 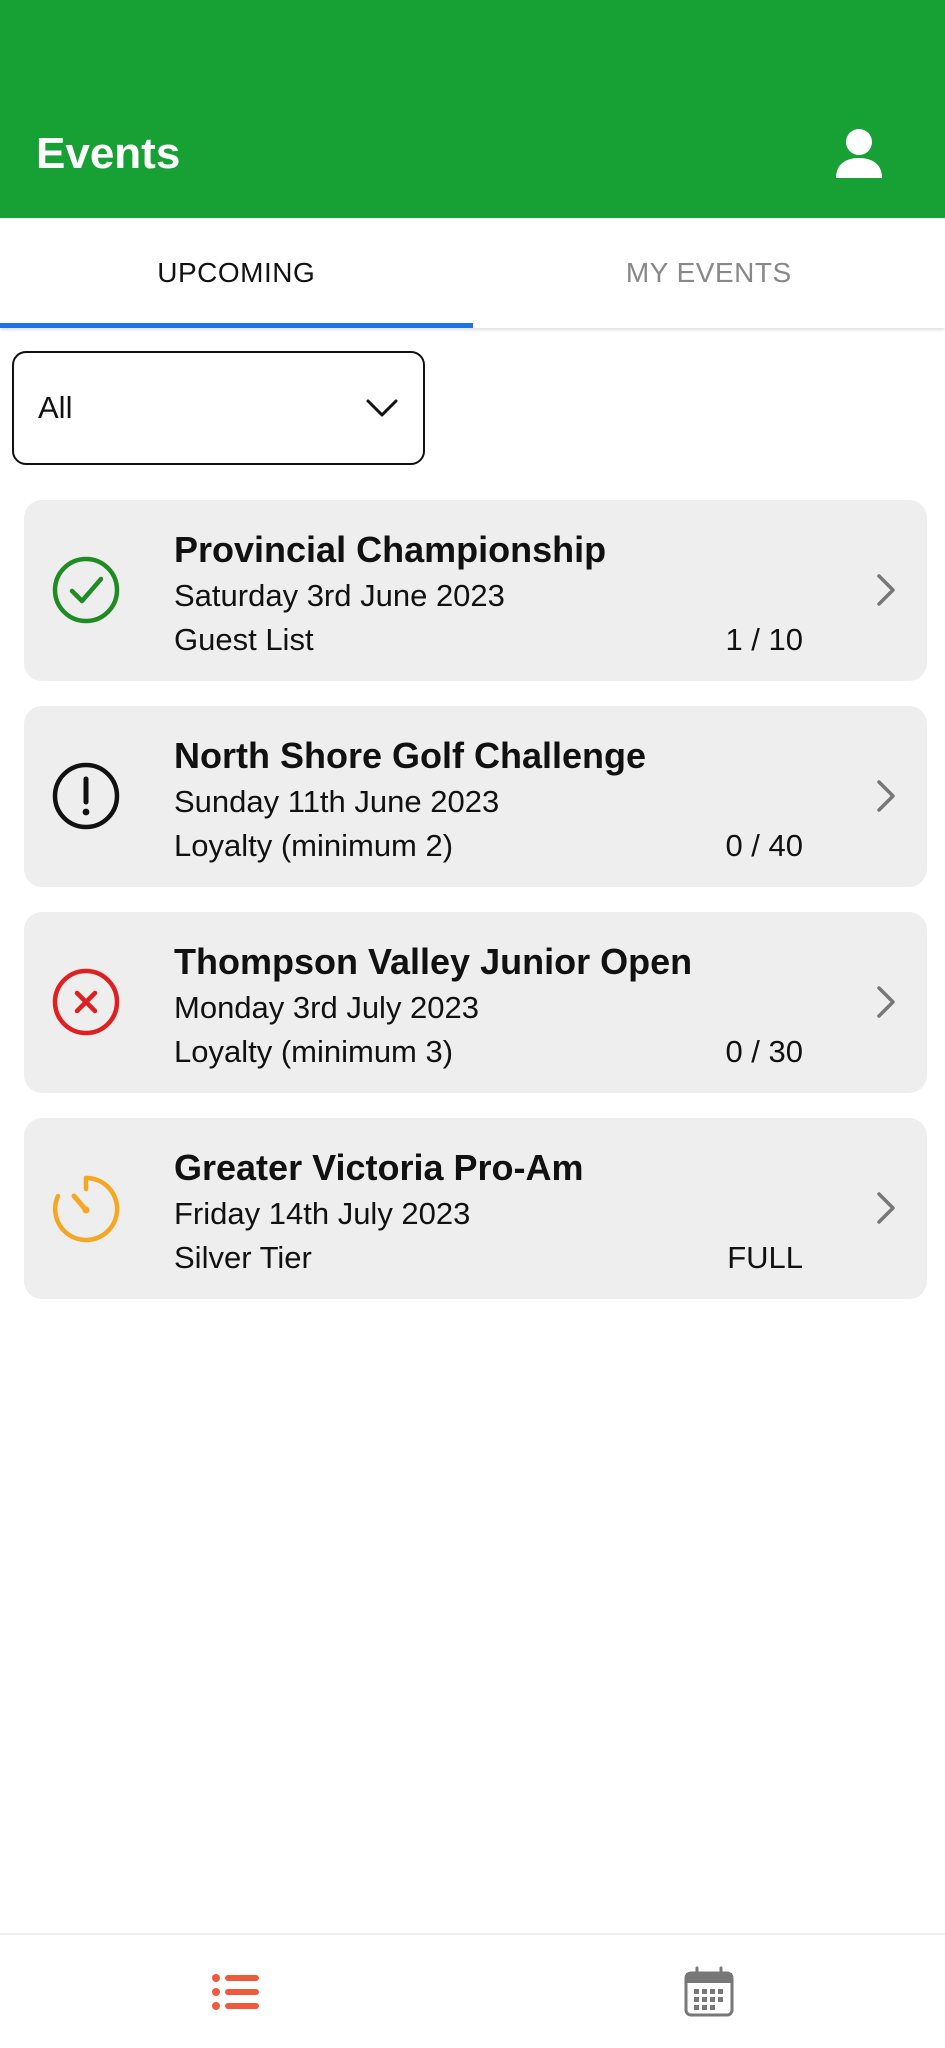 What do you see at coordinates (314, 845) in the screenshot?
I see `event-tier: Loyalty (minimum 2)` at bounding box center [314, 845].